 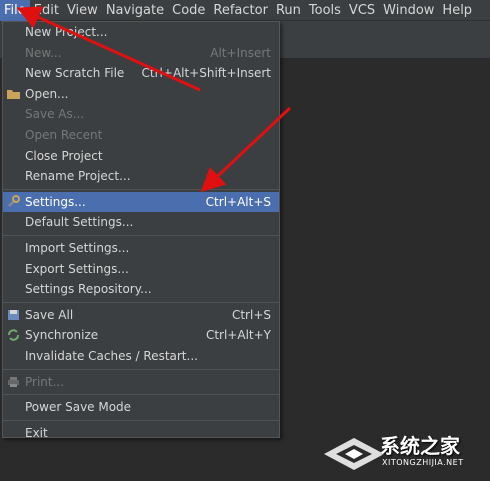 I want to click on menu-item-shortcut: Ctrl+Alt+S, so click(x=238, y=201).